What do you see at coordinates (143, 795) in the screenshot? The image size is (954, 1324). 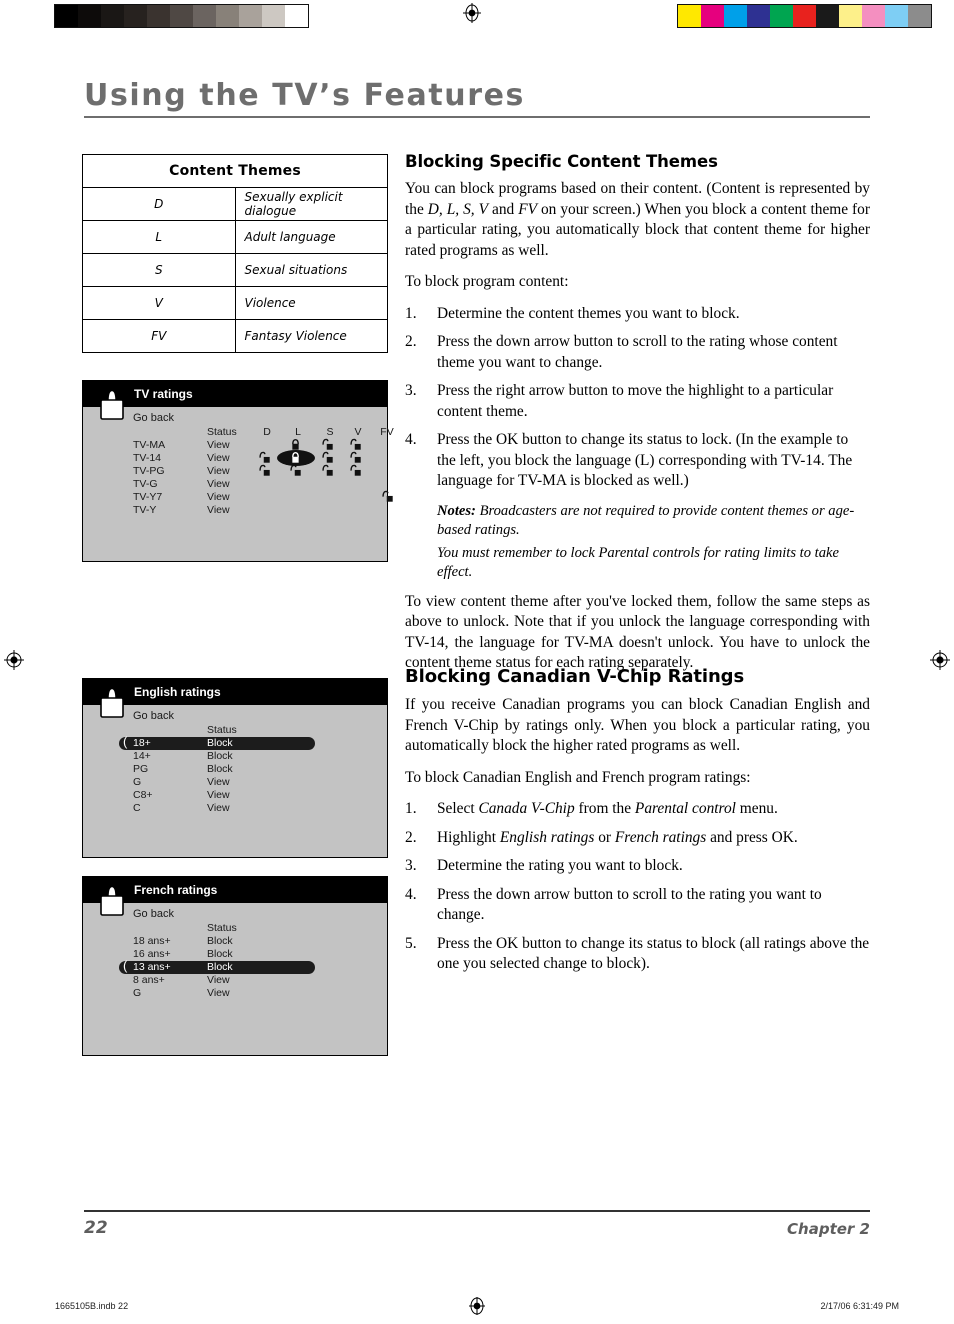 I see `rating-label: C8+` at bounding box center [143, 795].